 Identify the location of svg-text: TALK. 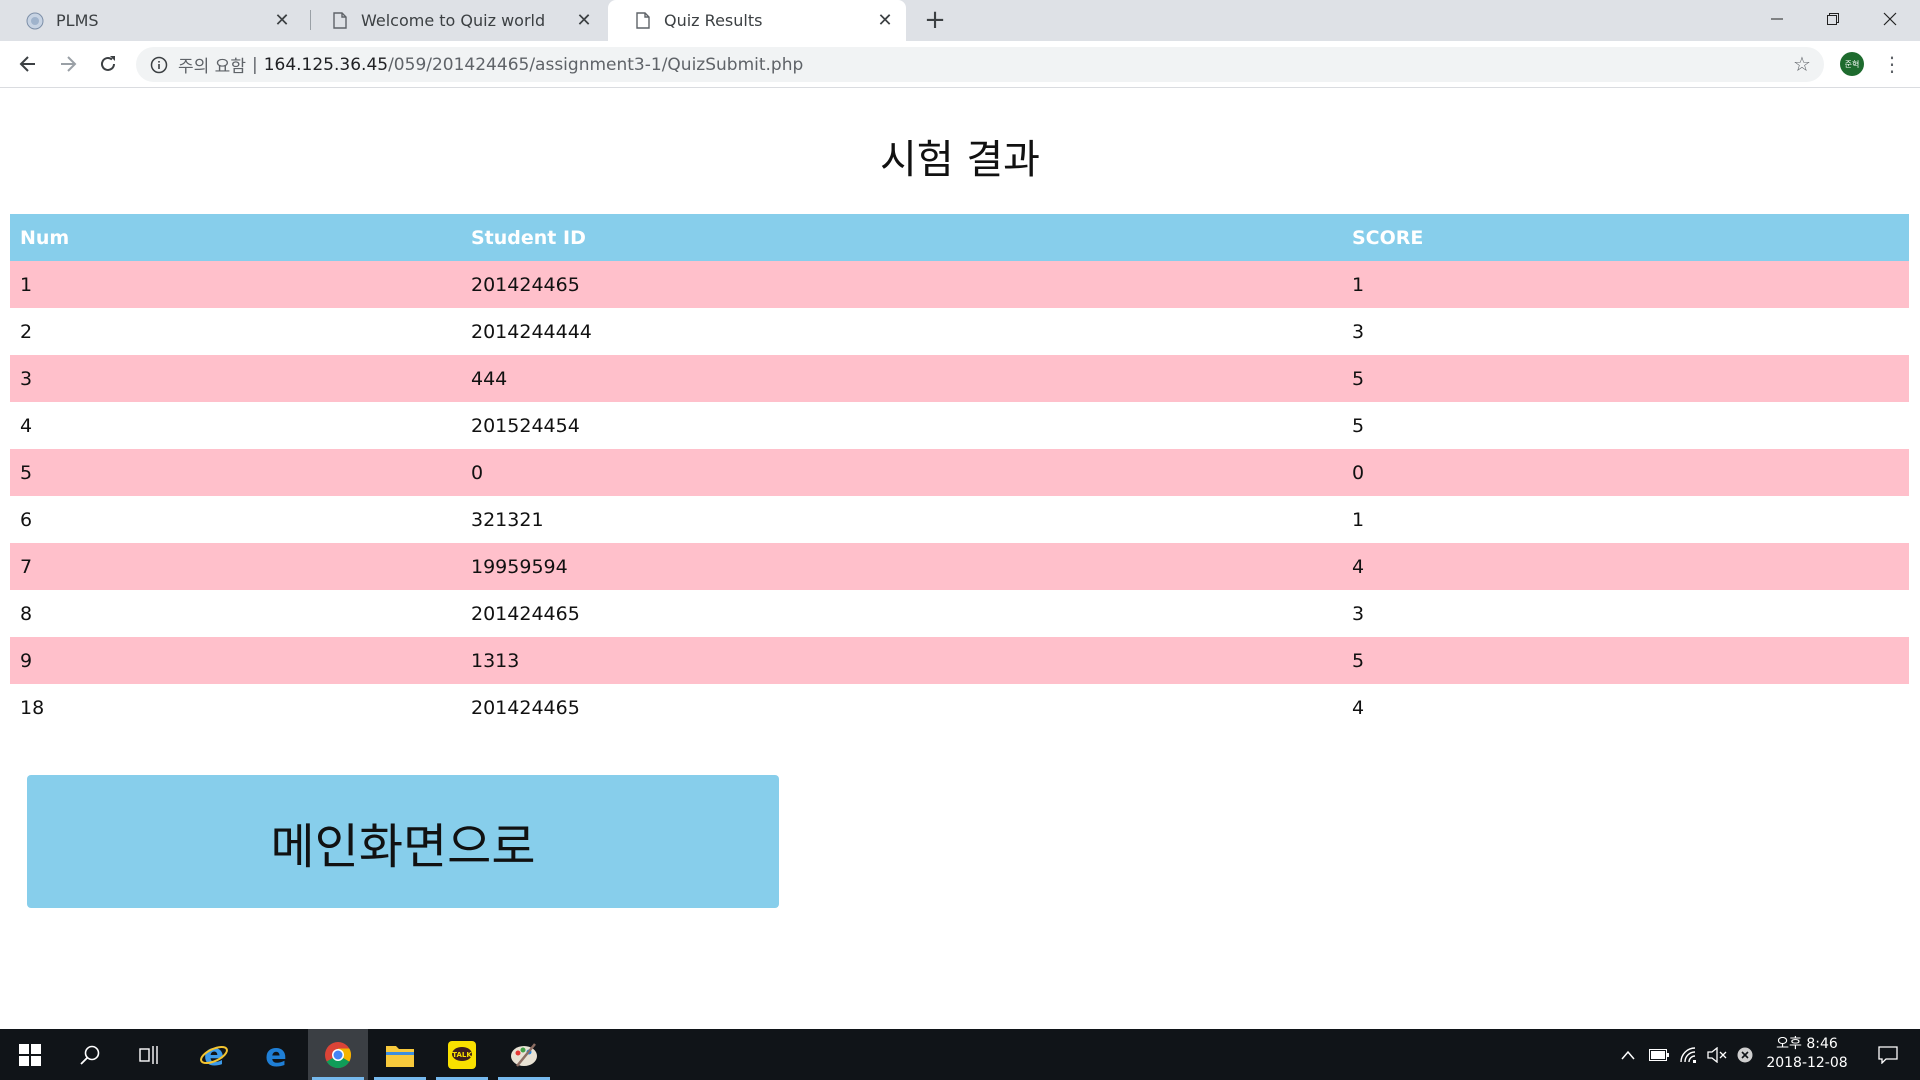
(462, 1055).